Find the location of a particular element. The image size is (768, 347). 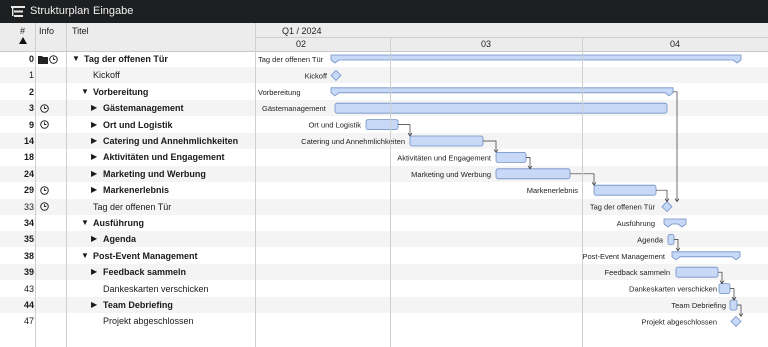

row-number: 9 is located at coordinates (31, 124).